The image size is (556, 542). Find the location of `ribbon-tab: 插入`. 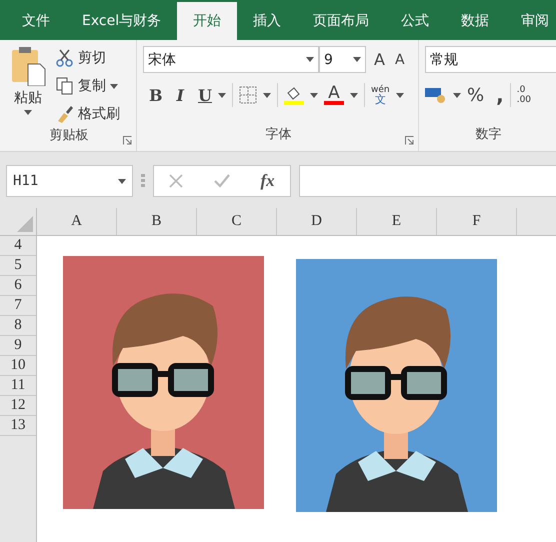

ribbon-tab: 插入 is located at coordinates (267, 21).